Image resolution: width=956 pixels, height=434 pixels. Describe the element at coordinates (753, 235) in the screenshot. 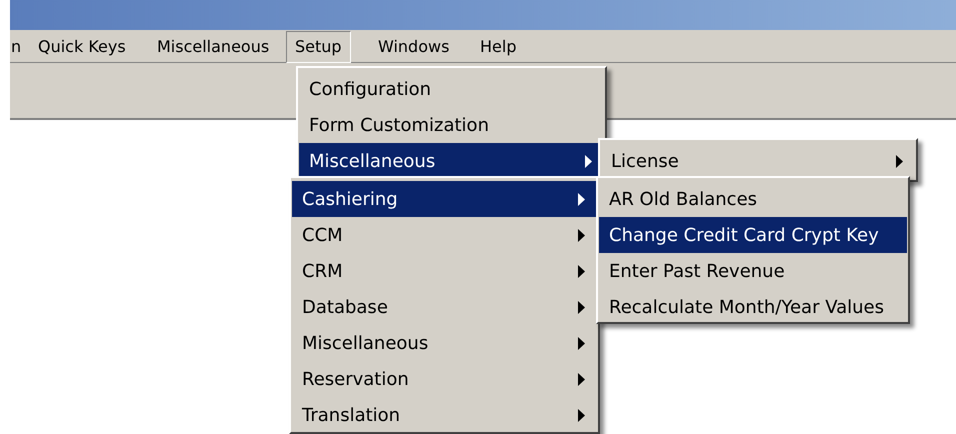

I see `menu-item: Change Credit Card Crypt Key` at that location.